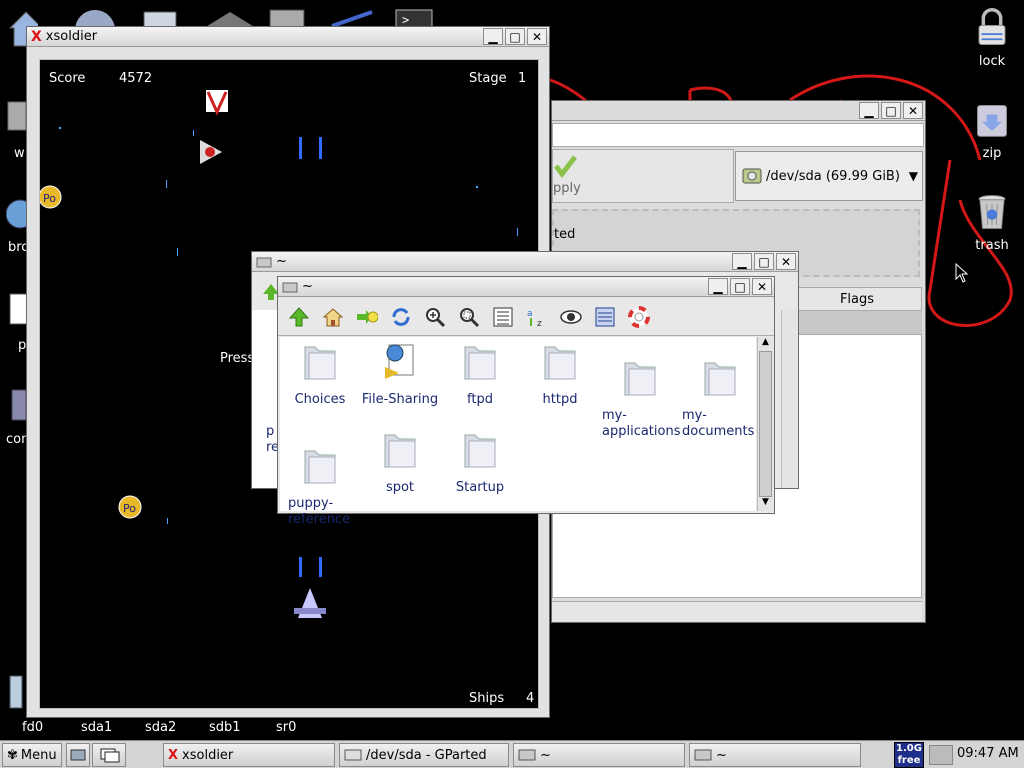  What do you see at coordinates (18, 406) in the screenshot?
I see `connect-icon` at bounding box center [18, 406].